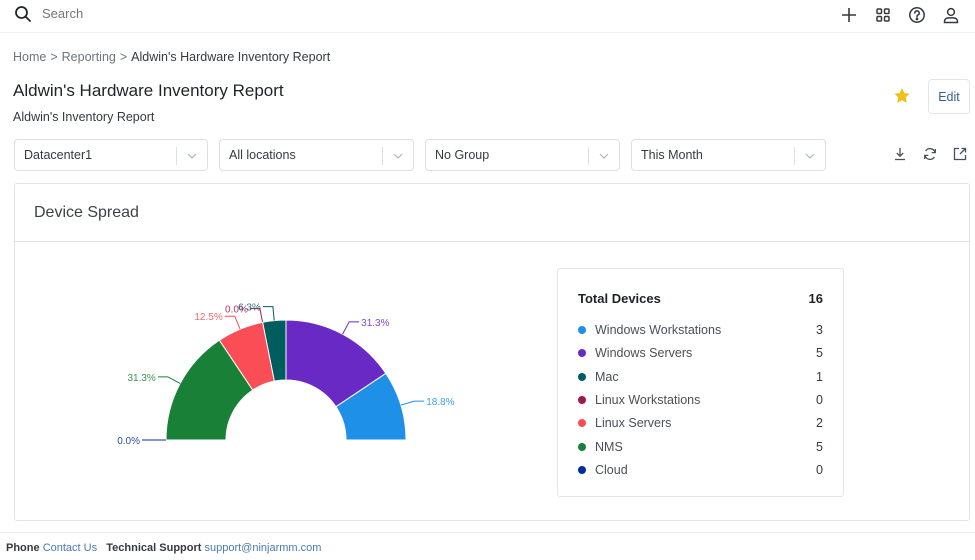 The image size is (975, 560). What do you see at coordinates (819, 376) in the screenshot?
I see `legend-count: 1` at bounding box center [819, 376].